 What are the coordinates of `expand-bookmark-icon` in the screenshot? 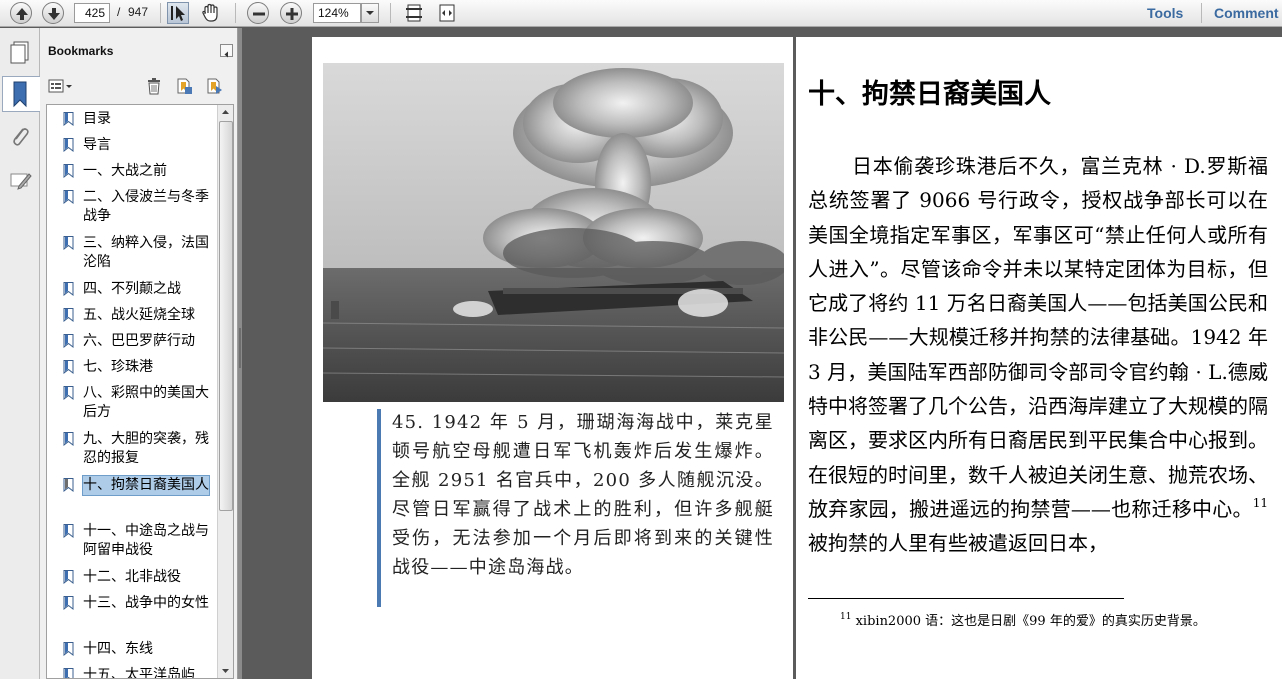 It's located at (214, 86).